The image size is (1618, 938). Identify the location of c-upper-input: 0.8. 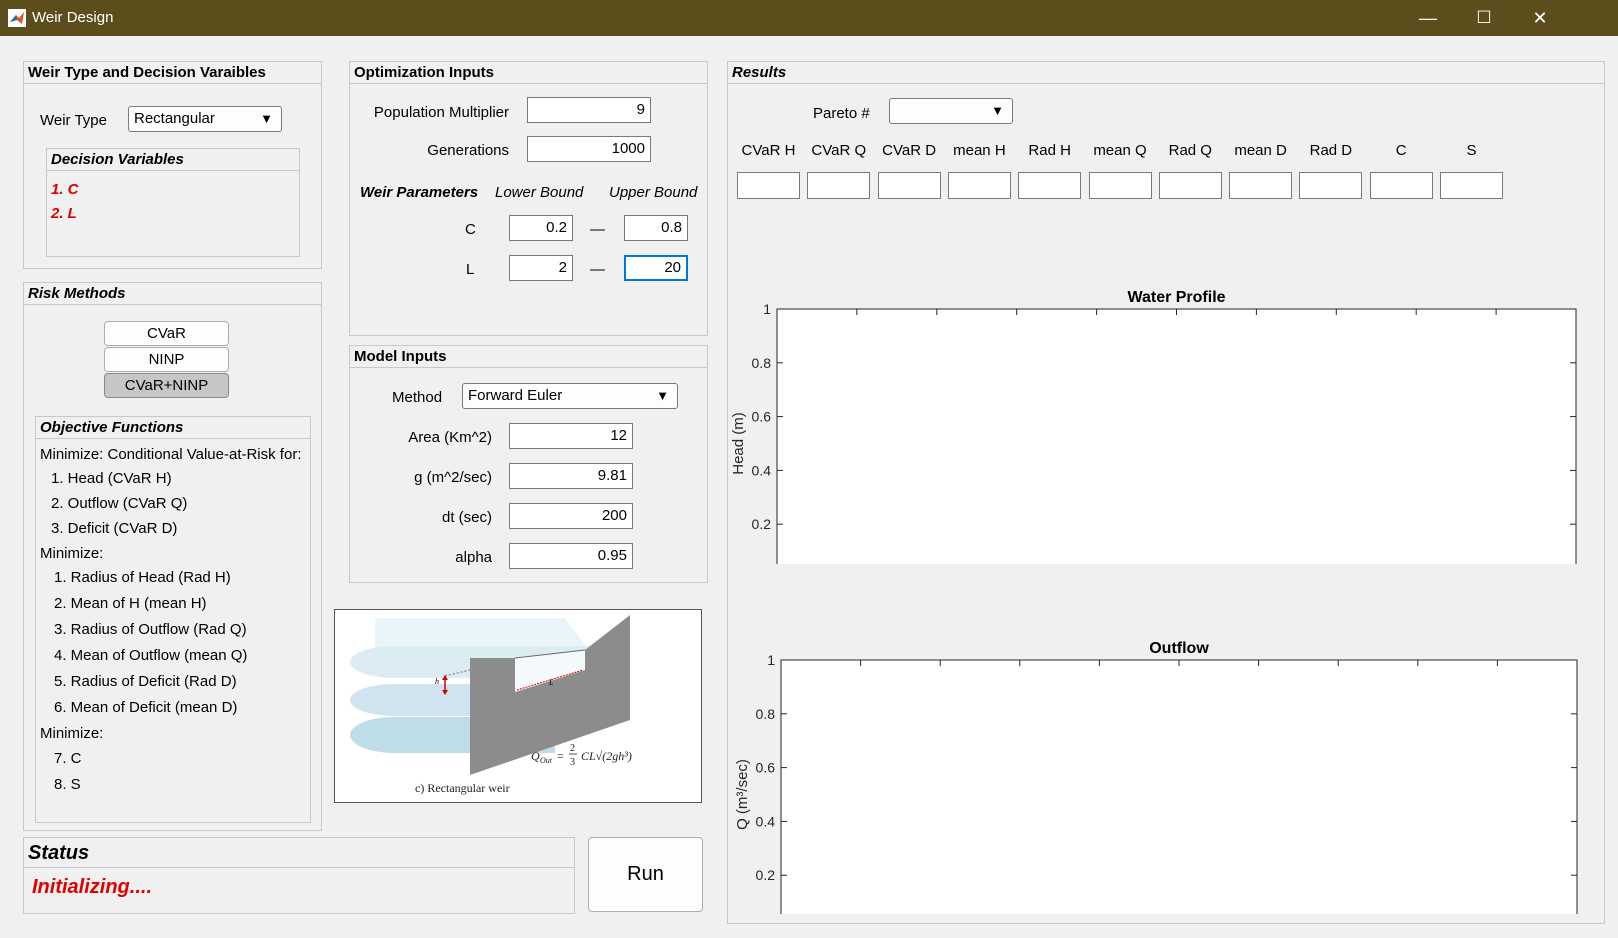
(656, 228).